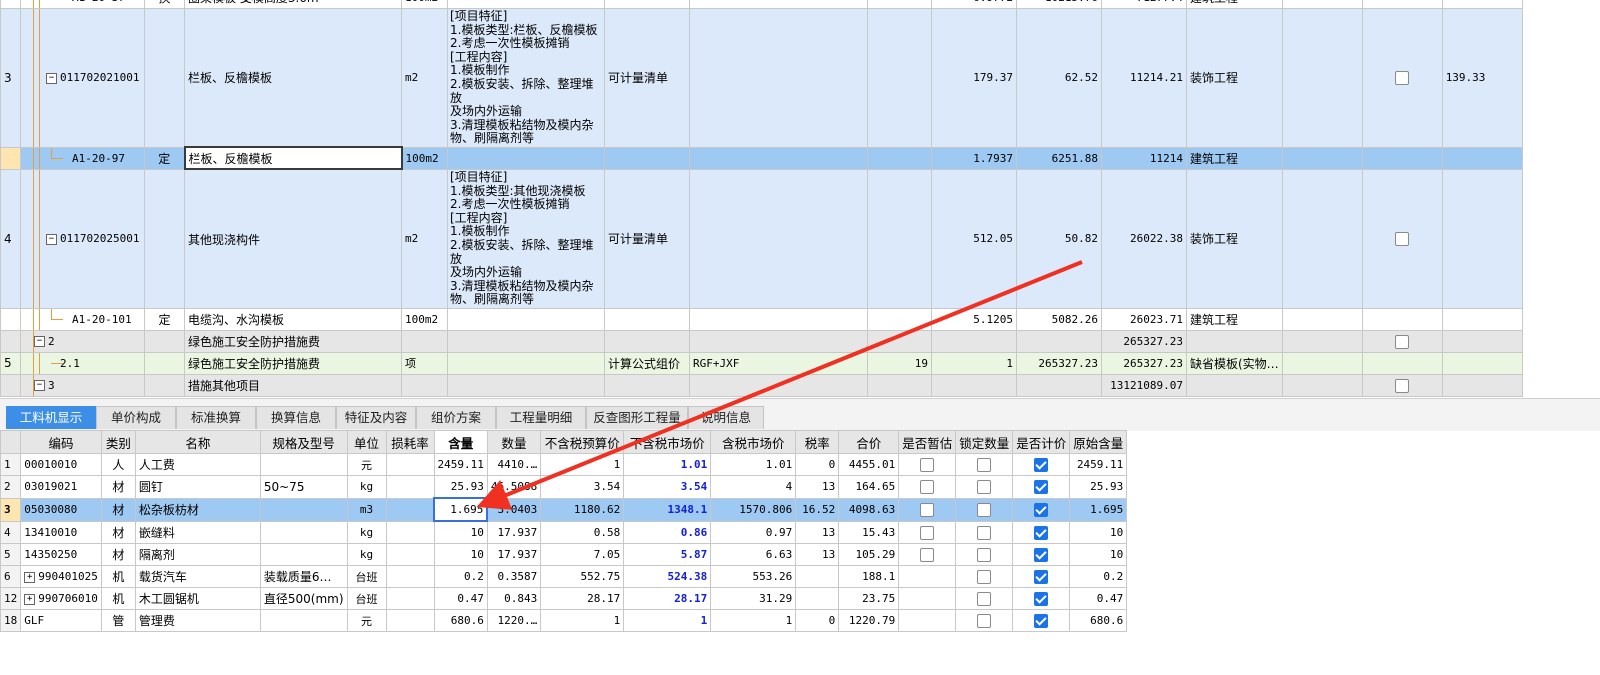 This screenshot has height=675, width=1600. Describe the element at coordinates (667, 464) in the screenshot. I see `market-price: 1.01` at that location.